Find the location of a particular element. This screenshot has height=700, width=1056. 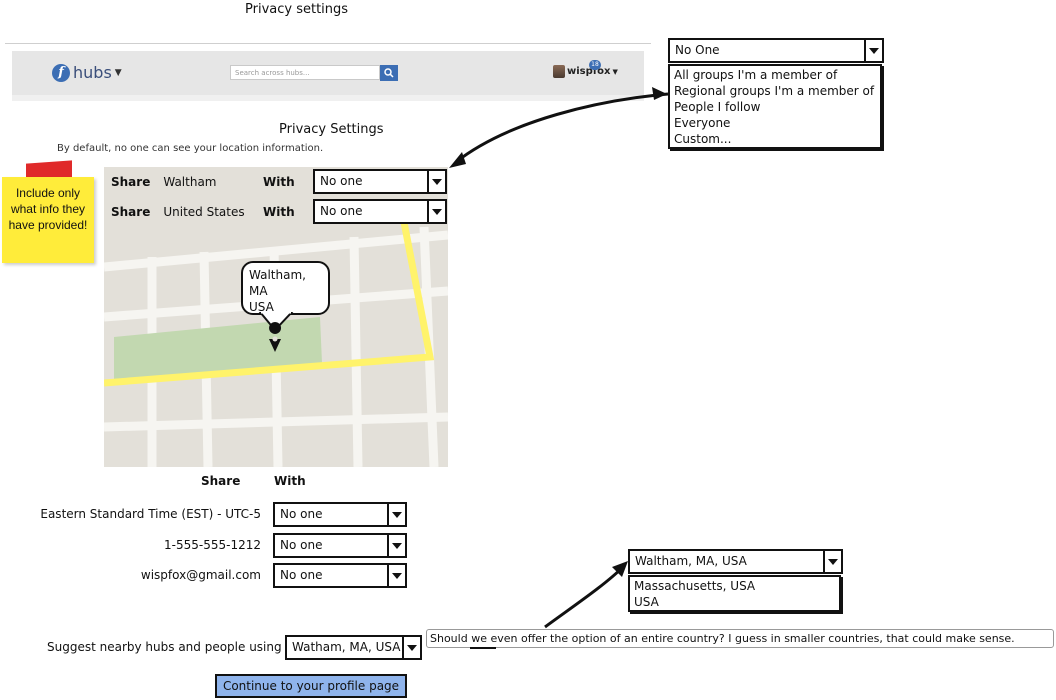

callout-pointer is located at coordinates (276, 332).